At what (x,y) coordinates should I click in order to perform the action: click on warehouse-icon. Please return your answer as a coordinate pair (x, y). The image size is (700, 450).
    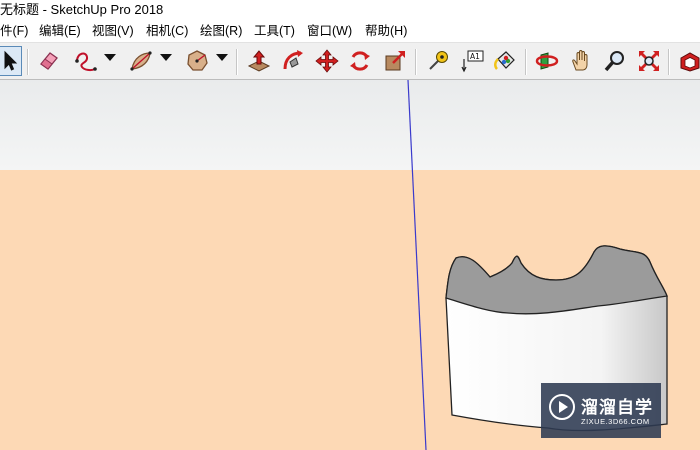
    Looking at the image, I should click on (690, 62).